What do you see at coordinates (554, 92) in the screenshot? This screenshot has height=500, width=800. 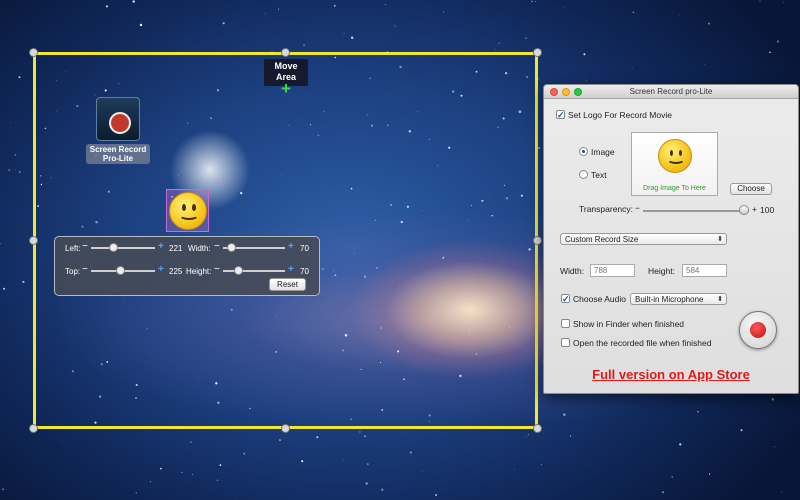 I see `close-icon` at bounding box center [554, 92].